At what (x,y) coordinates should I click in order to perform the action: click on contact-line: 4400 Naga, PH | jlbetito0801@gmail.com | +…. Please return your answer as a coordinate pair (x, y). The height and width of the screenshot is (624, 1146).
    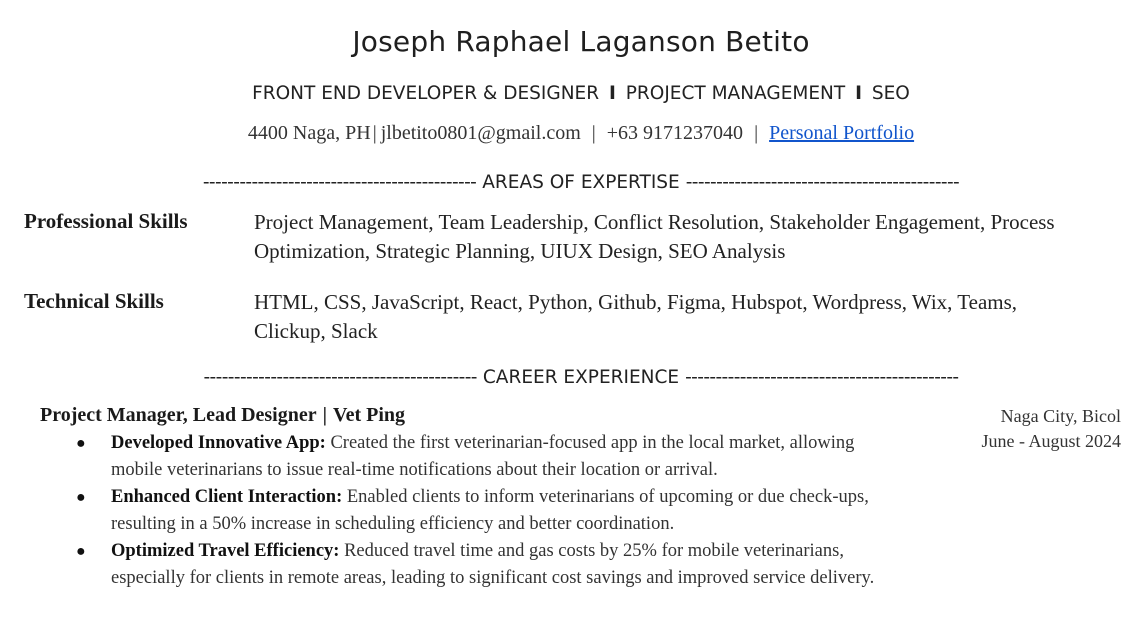
    Looking at the image, I should click on (573, 133).